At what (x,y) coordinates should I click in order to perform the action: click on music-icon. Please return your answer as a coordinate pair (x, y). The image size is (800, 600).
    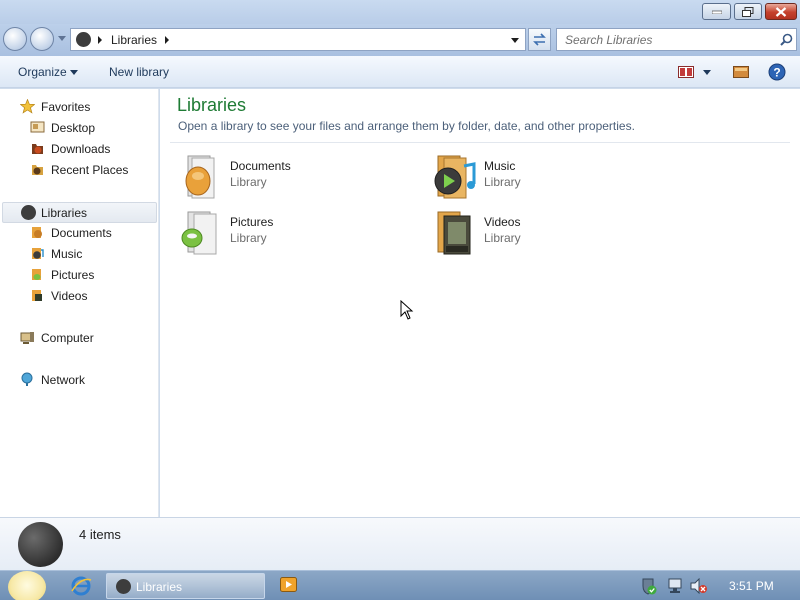
    Looking at the image, I should click on (38, 253).